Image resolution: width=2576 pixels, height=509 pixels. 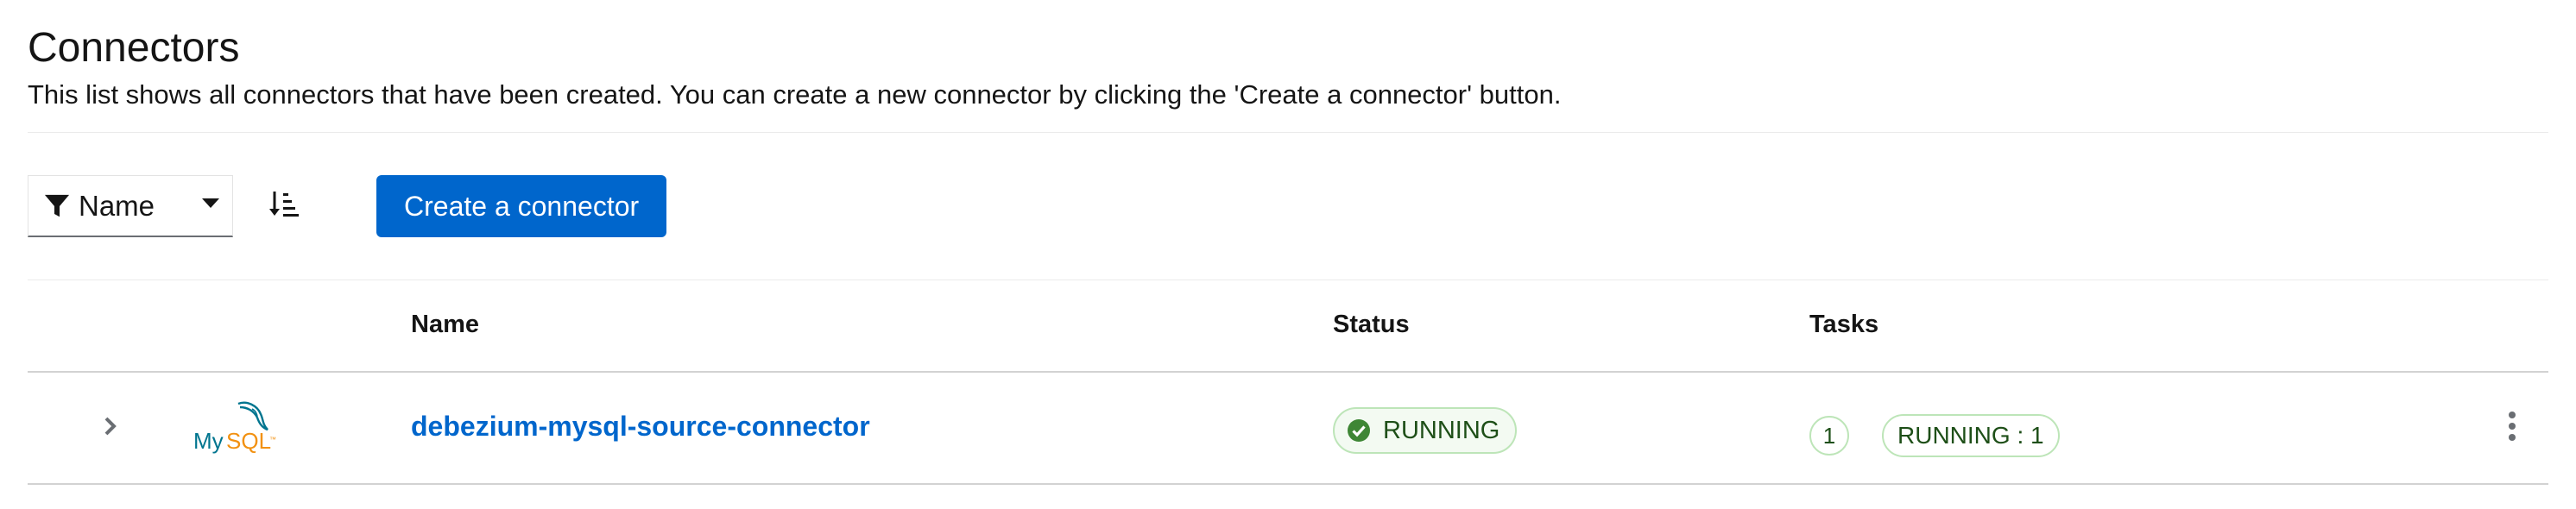 What do you see at coordinates (1371, 325) in the screenshot?
I see `column-header-status: Status` at bounding box center [1371, 325].